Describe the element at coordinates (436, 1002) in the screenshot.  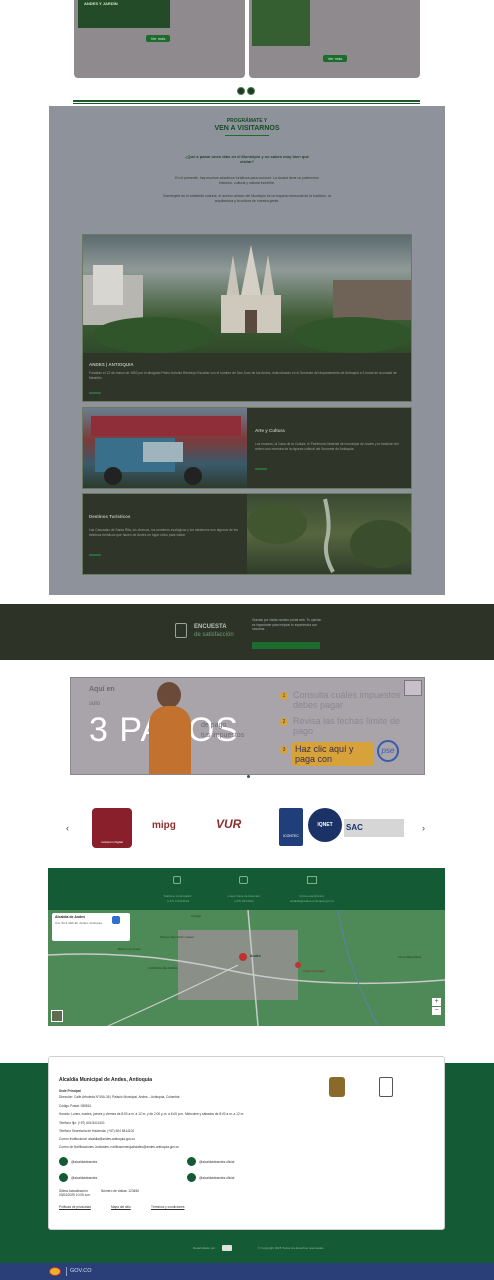
I see `zoom-in-button: +` at that location.